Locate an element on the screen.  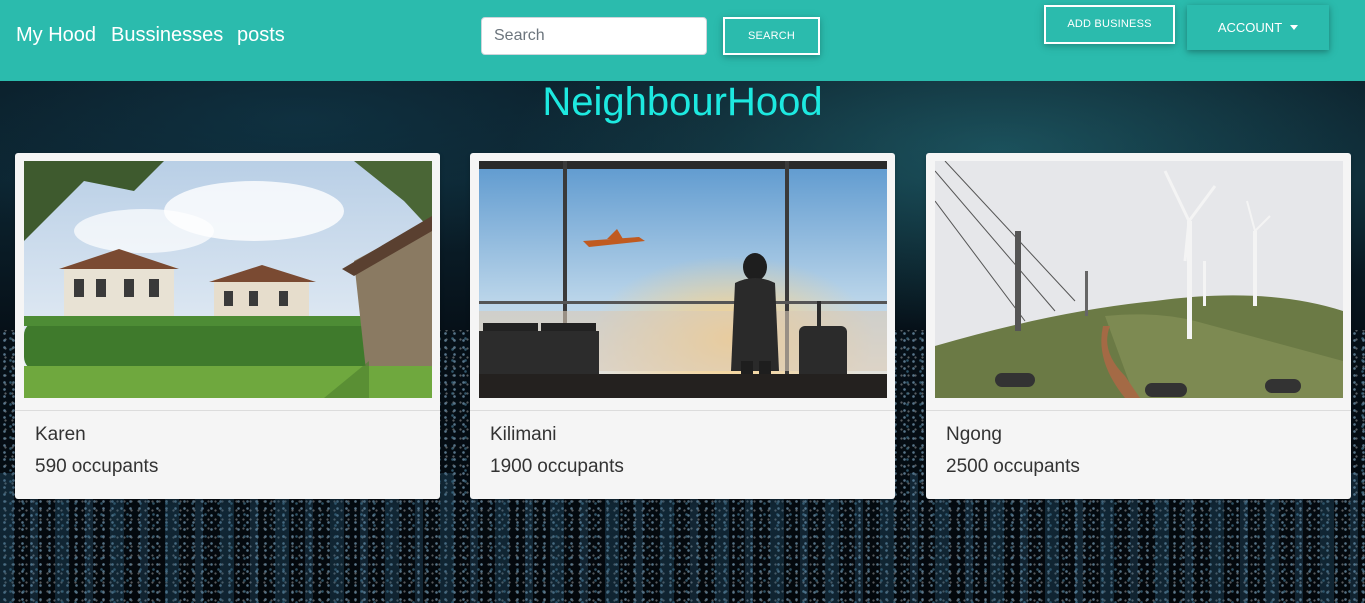
hood-image-karen is located at coordinates (228, 279).